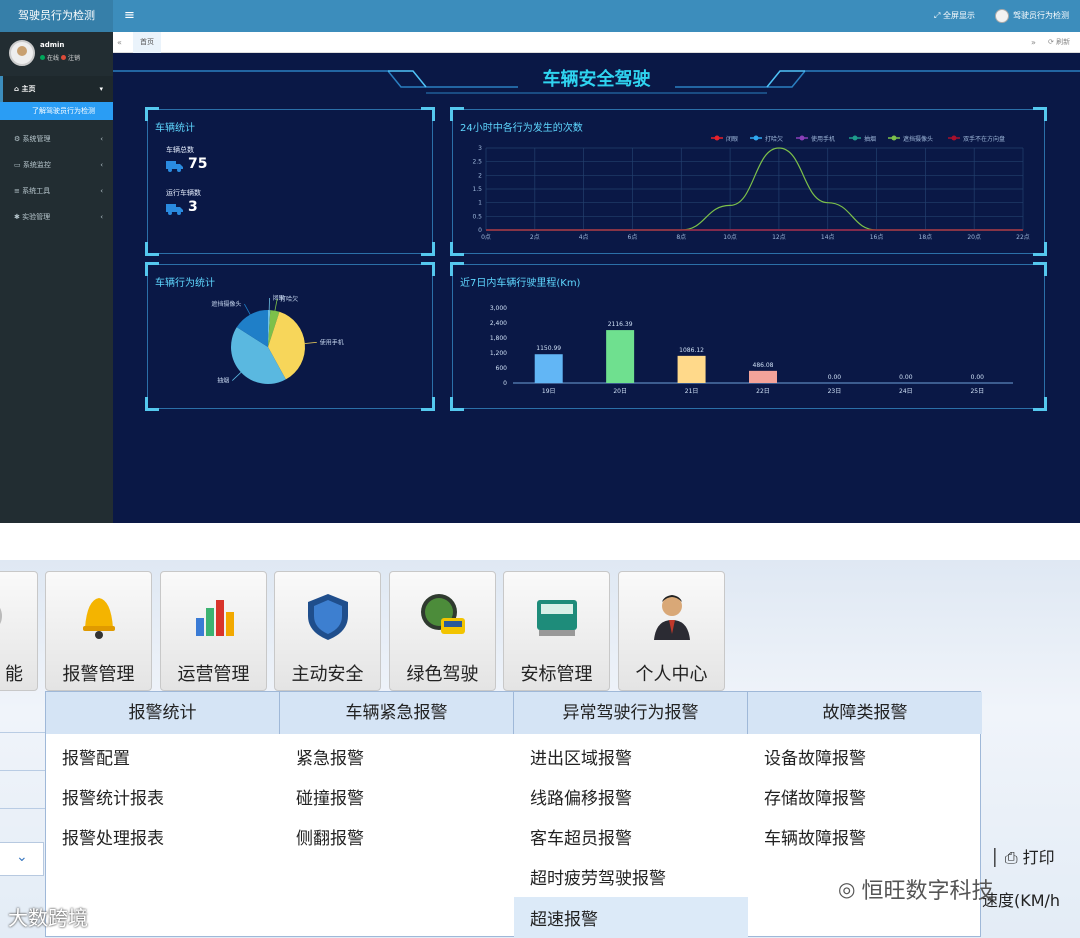 This screenshot has width=1080, height=938. Describe the element at coordinates (556, 631) in the screenshot. I see `menu-button-safety-standard: 安标管理` at that location.